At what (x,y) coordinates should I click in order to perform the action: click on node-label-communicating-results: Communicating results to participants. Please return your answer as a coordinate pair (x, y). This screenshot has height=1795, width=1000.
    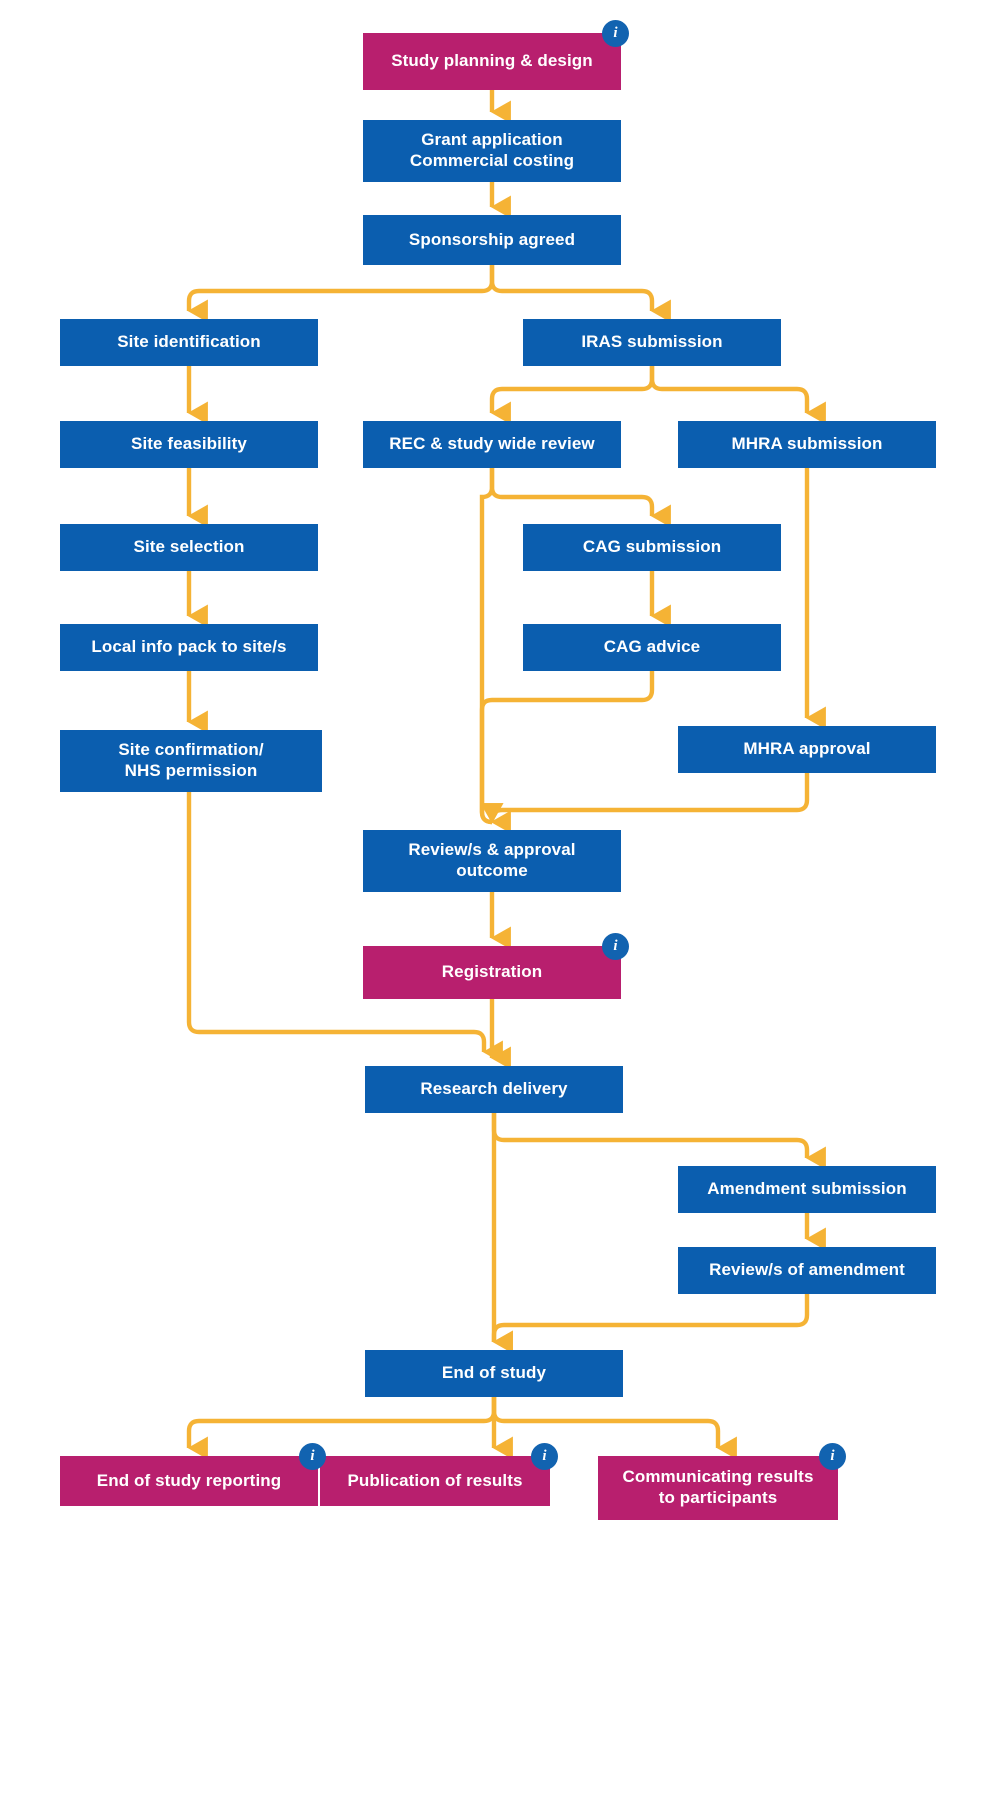
    Looking at the image, I should click on (718, 1487).